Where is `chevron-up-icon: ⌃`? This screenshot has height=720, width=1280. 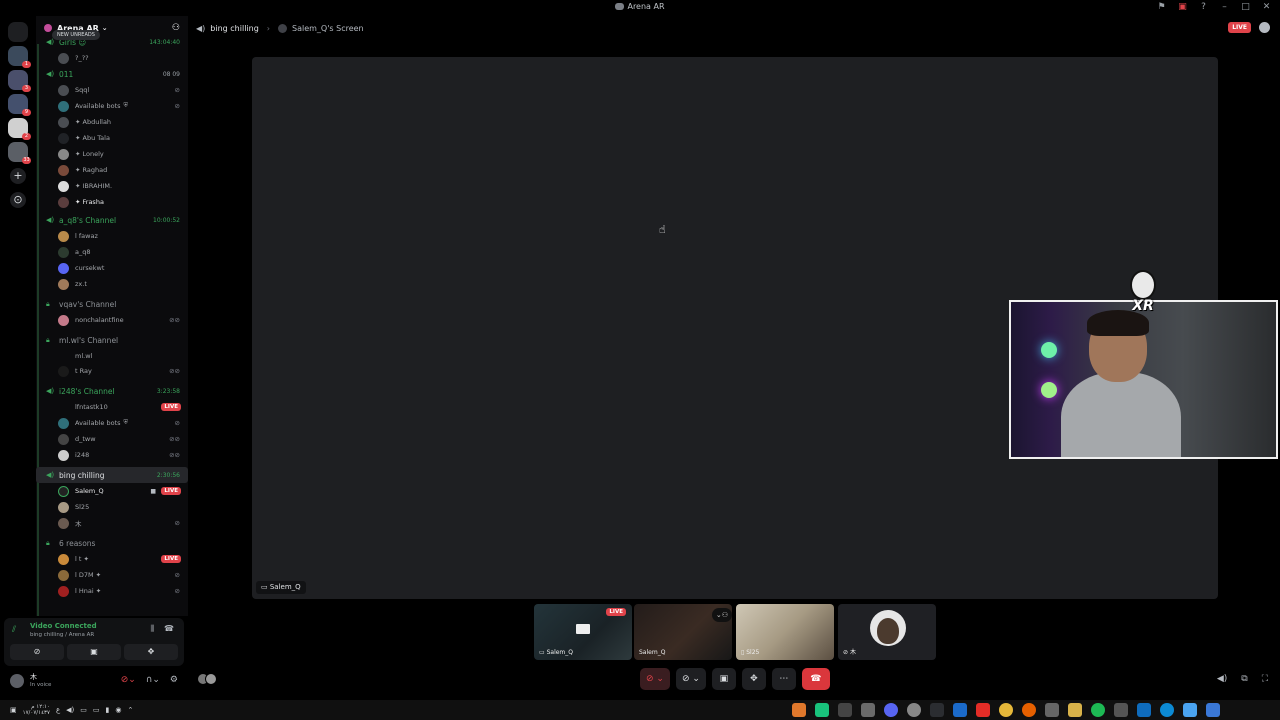 chevron-up-icon: ⌃ is located at coordinates (131, 710).